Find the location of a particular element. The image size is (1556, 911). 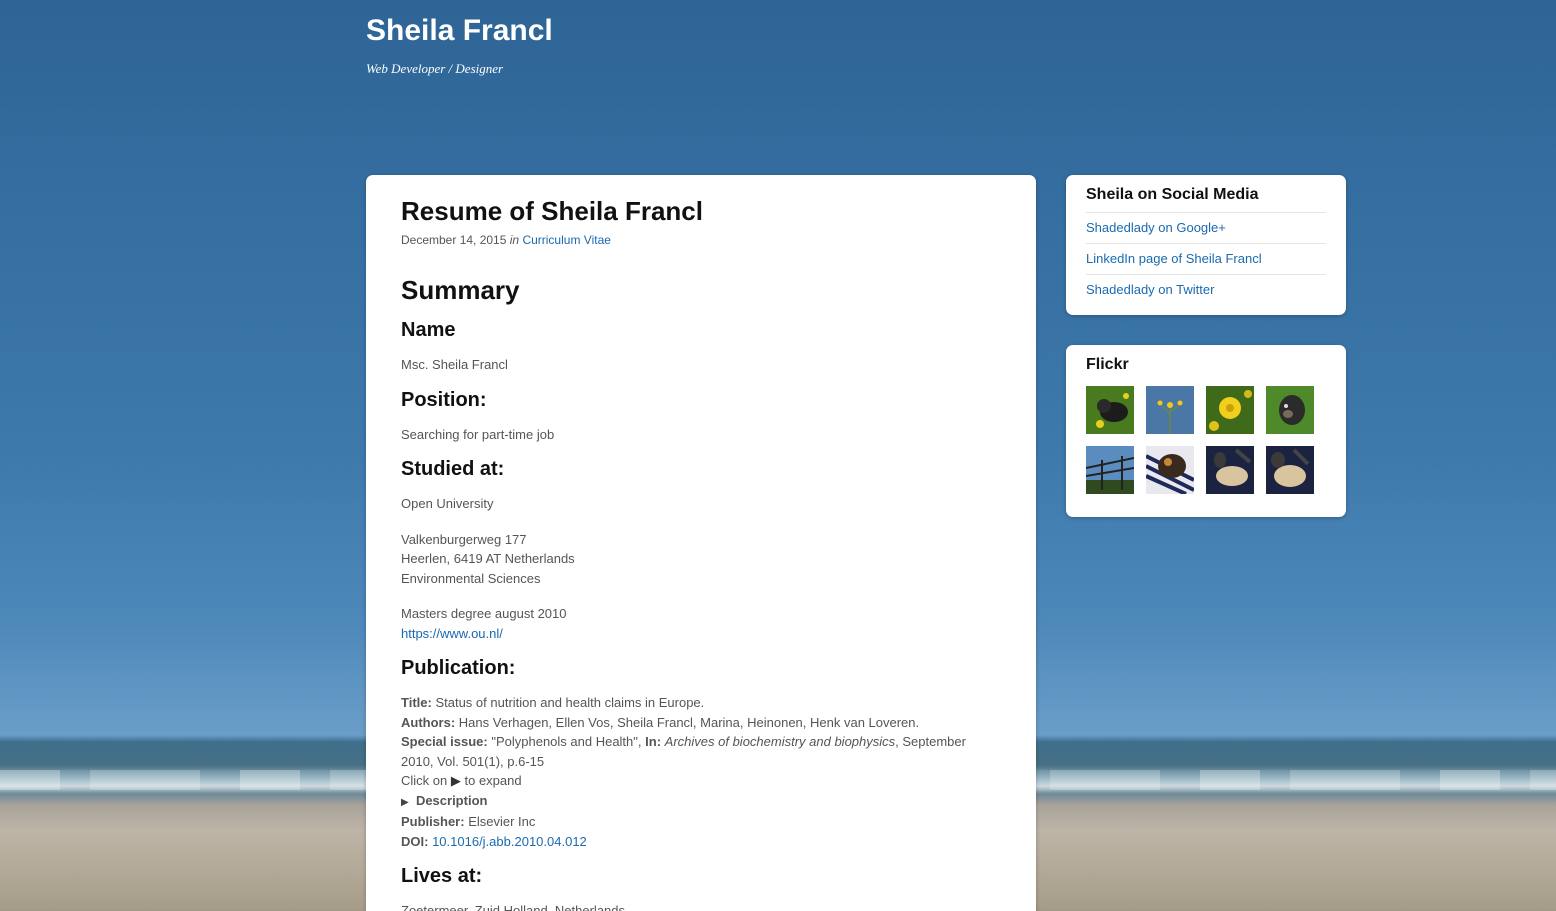

flickr-photo-fence is located at coordinates (1110, 470).